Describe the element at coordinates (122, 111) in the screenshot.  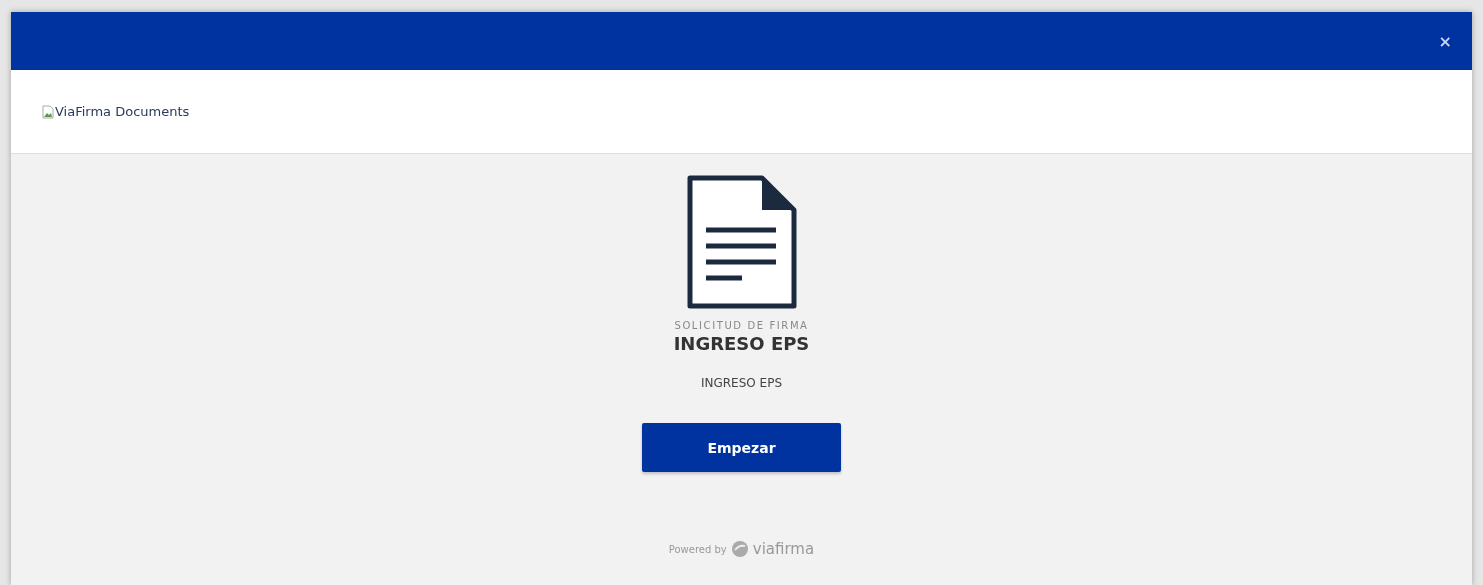
I see `logo-alt-text: ViaFirma Documents` at that location.